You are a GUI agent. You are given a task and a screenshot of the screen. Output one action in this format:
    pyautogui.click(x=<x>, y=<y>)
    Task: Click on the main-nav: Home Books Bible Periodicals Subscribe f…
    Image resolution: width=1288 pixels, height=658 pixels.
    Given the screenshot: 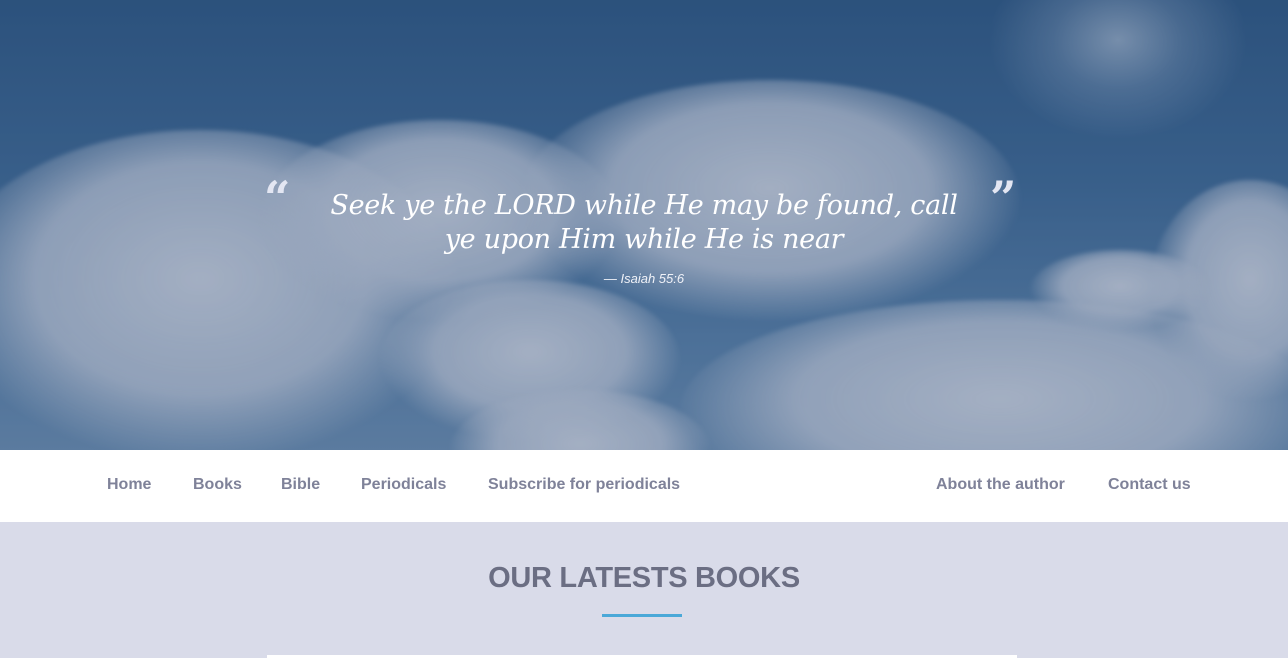 What is the action you would take?
    pyautogui.click(x=644, y=486)
    